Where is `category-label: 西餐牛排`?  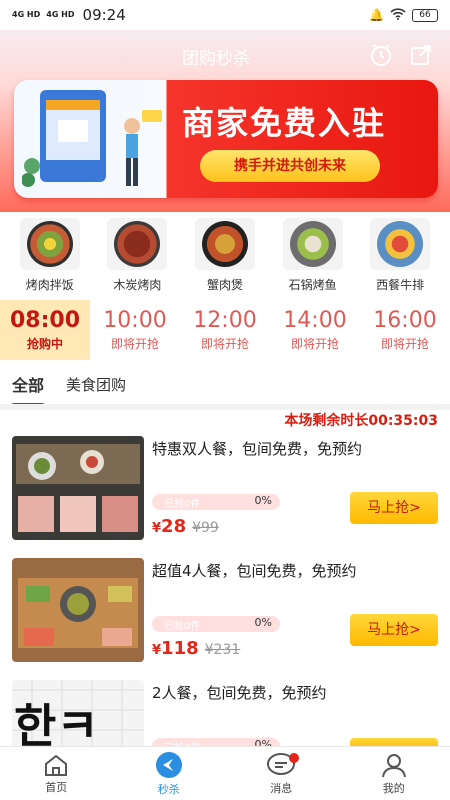 category-label: 西餐牛排 is located at coordinates (400, 285).